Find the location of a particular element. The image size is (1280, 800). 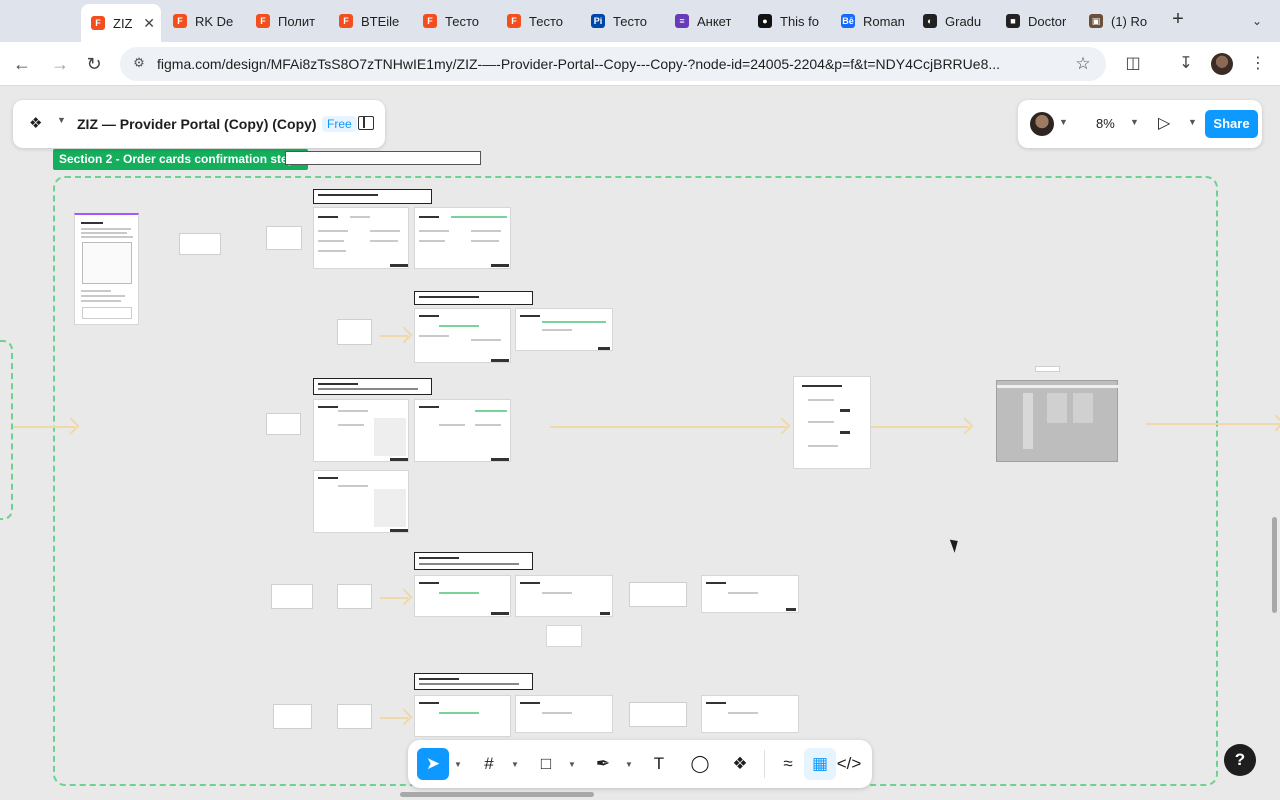

present-play-icon: ▷ is located at coordinates (1169, 124).